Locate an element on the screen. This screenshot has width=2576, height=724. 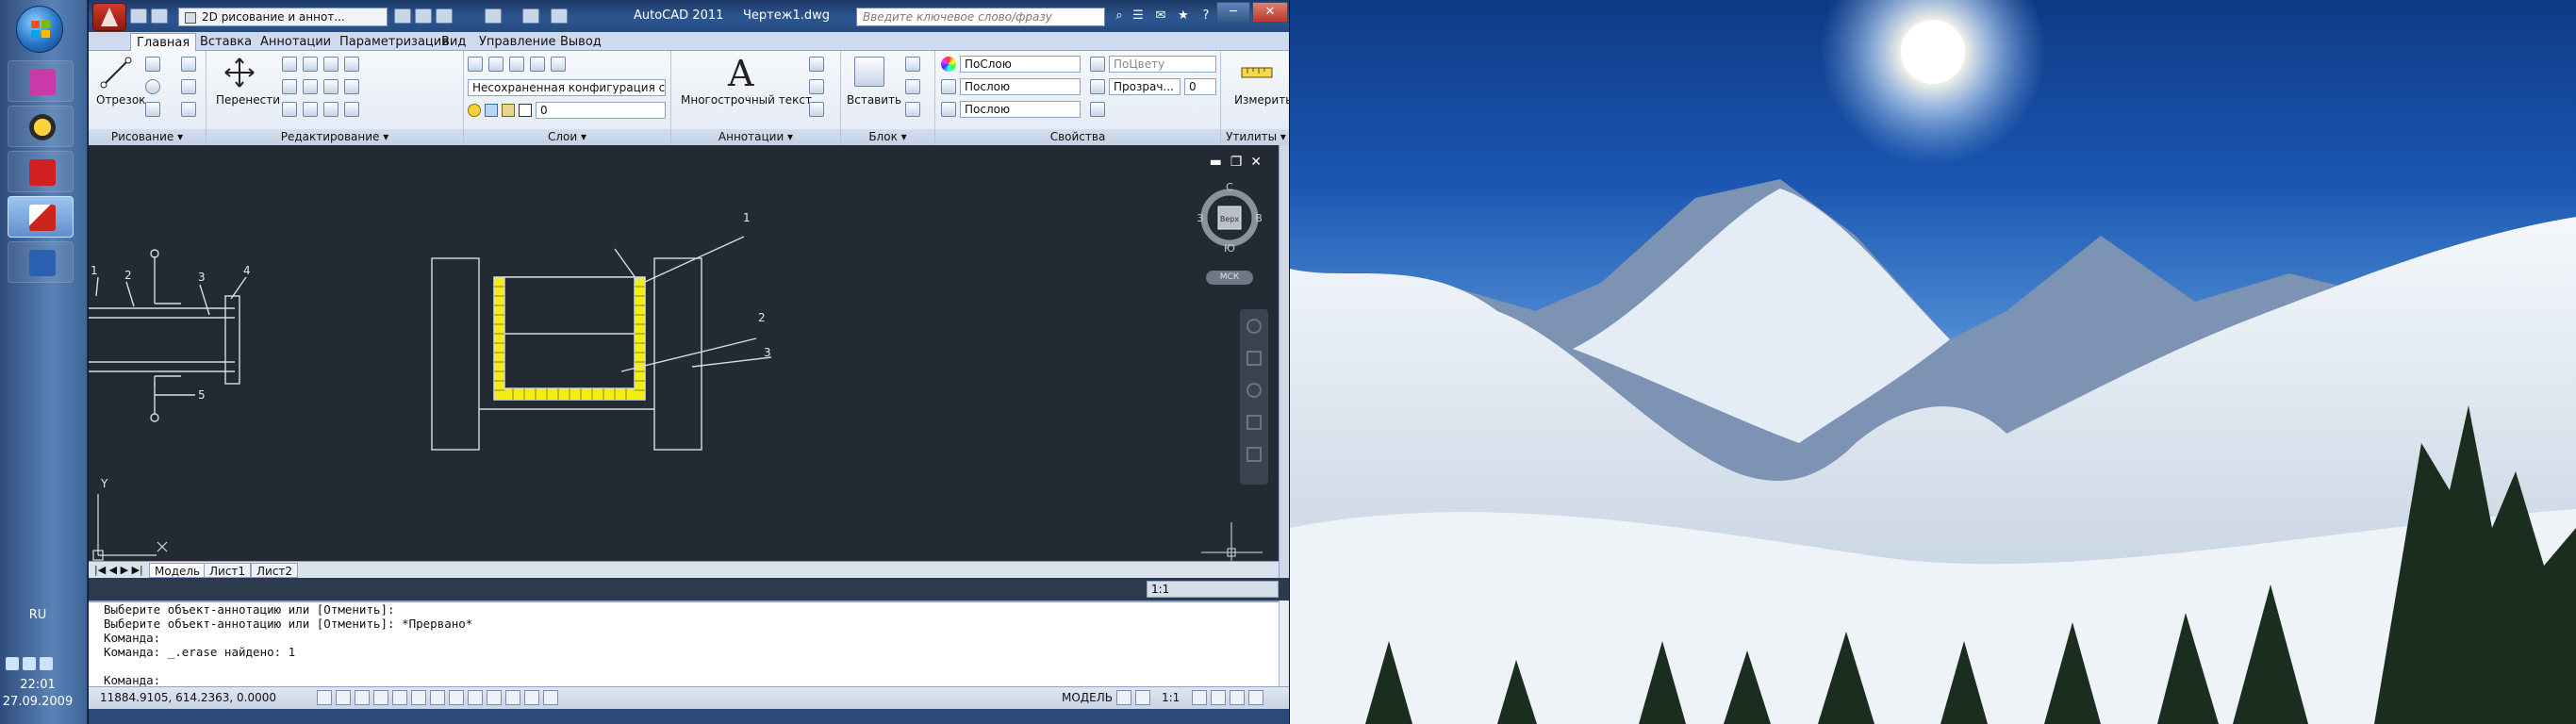
layer-isolate-icon is located at coordinates (558, 64).